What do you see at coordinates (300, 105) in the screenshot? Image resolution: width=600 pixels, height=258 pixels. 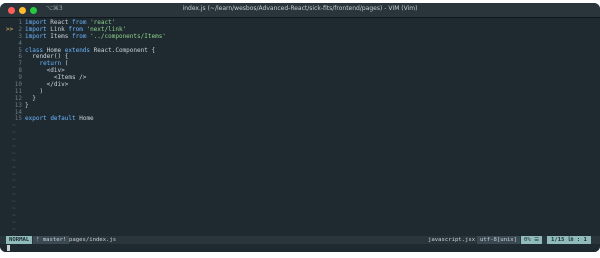 I see `code-line: 13}` at bounding box center [300, 105].